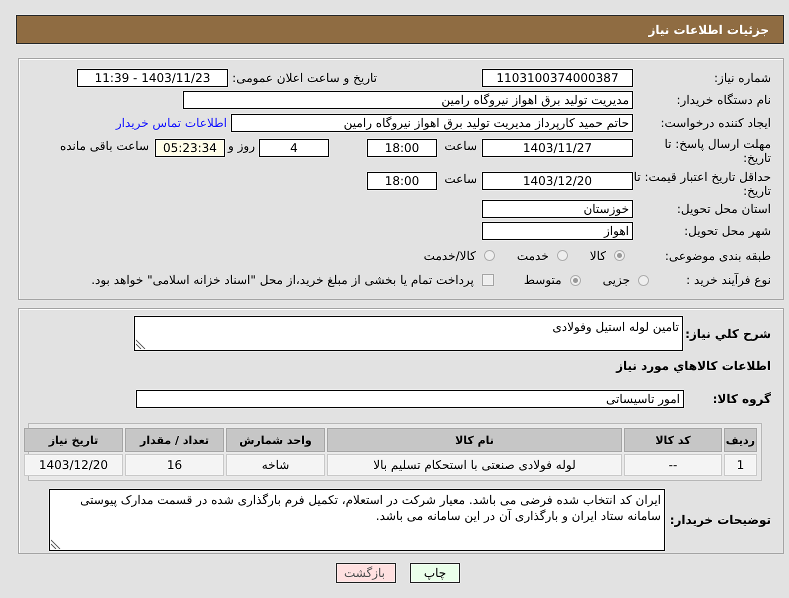  Describe the element at coordinates (73, 465) in the screenshot. I see `table-cell: 1403/12/20` at that location.